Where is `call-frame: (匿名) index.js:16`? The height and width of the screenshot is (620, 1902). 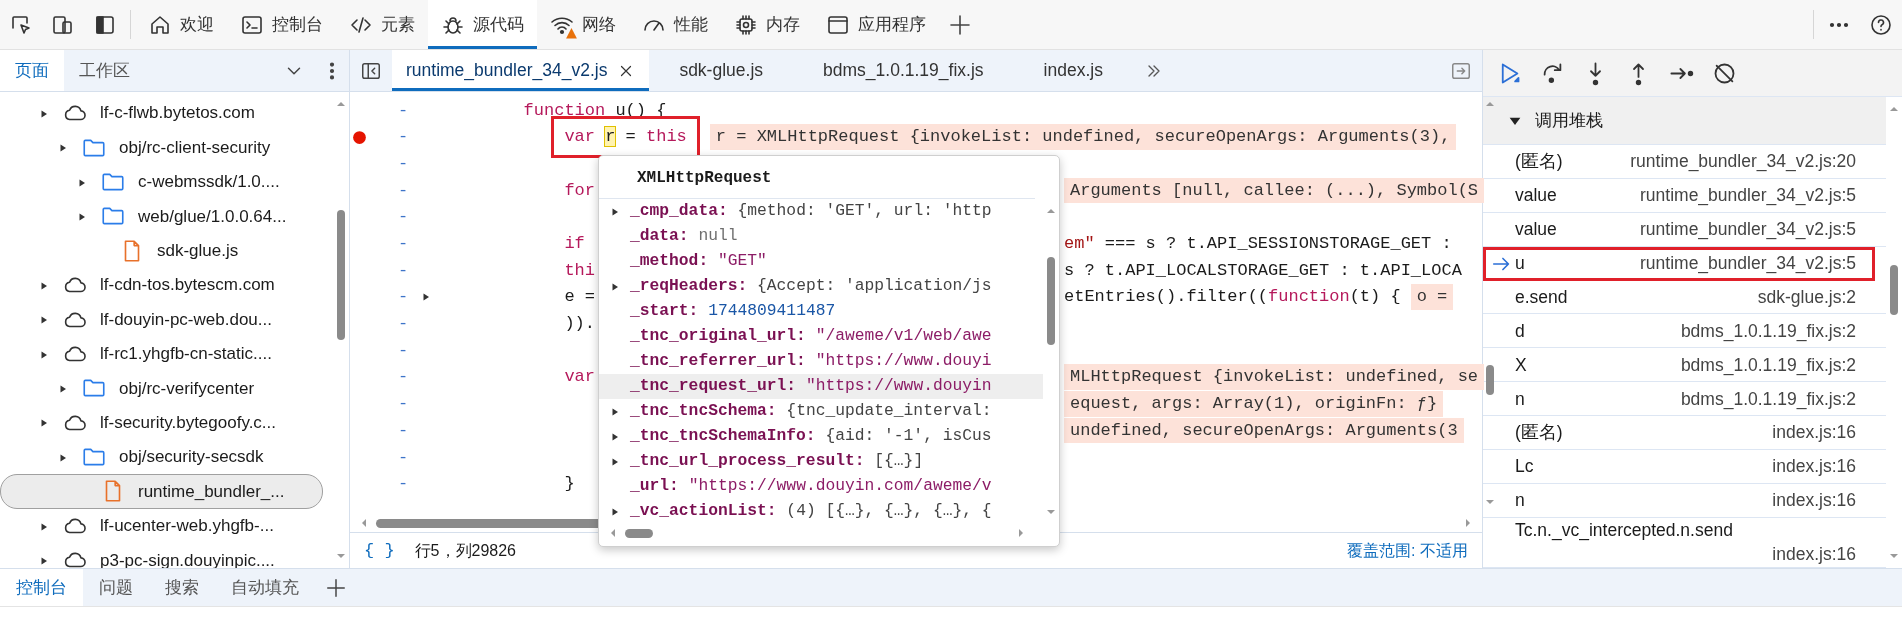 call-frame: (匿名) index.js:16 is located at coordinates (1684, 433).